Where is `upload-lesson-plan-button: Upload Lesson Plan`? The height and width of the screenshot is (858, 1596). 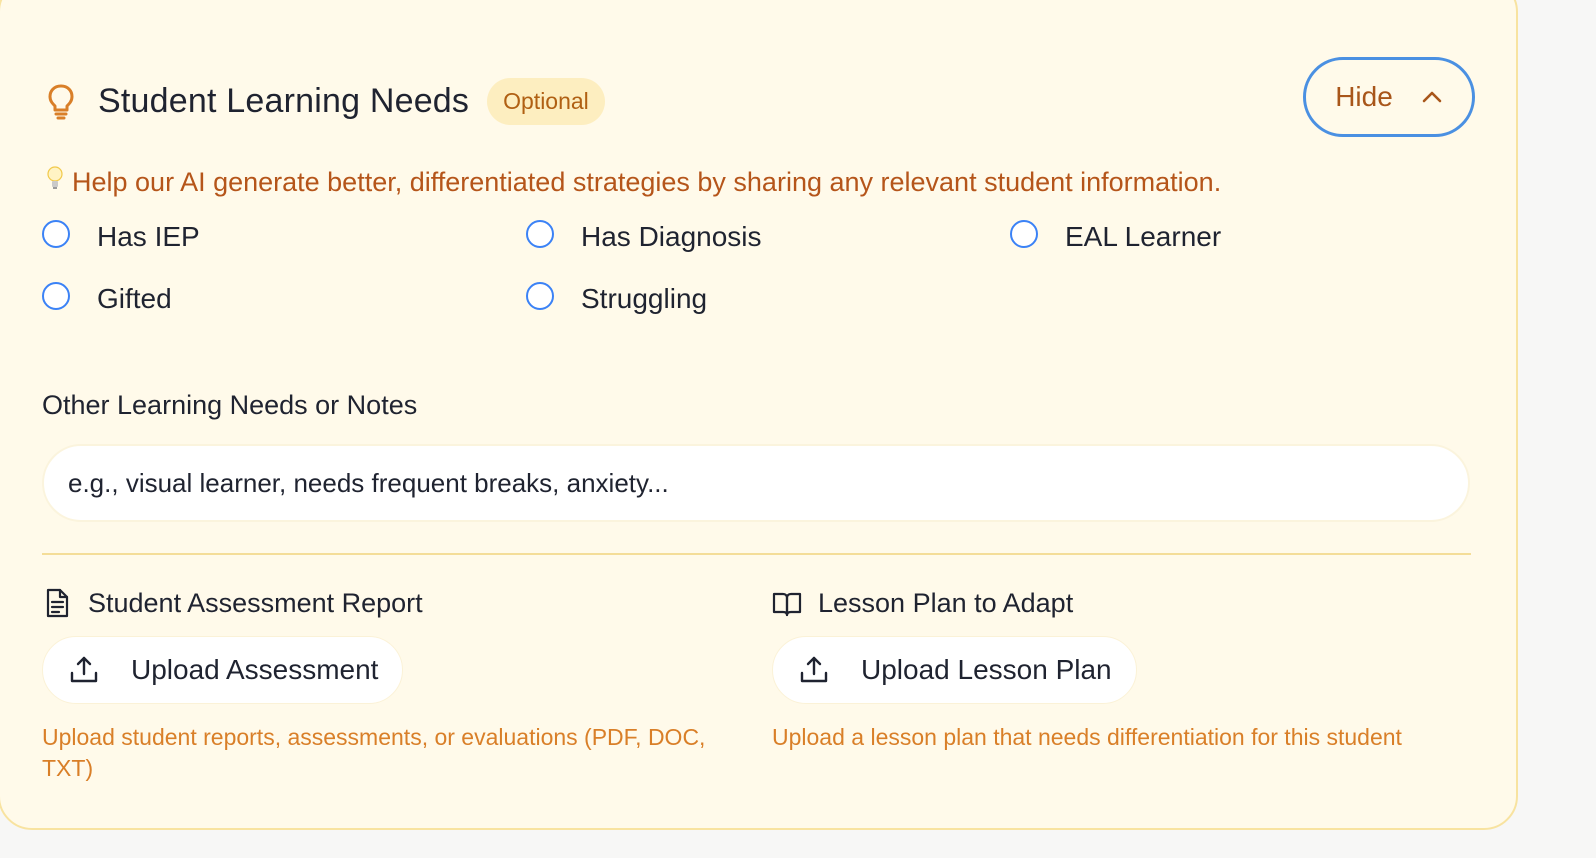
upload-lesson-plan-button: Upload Lesson Plan is located at coordinates (954, 670).